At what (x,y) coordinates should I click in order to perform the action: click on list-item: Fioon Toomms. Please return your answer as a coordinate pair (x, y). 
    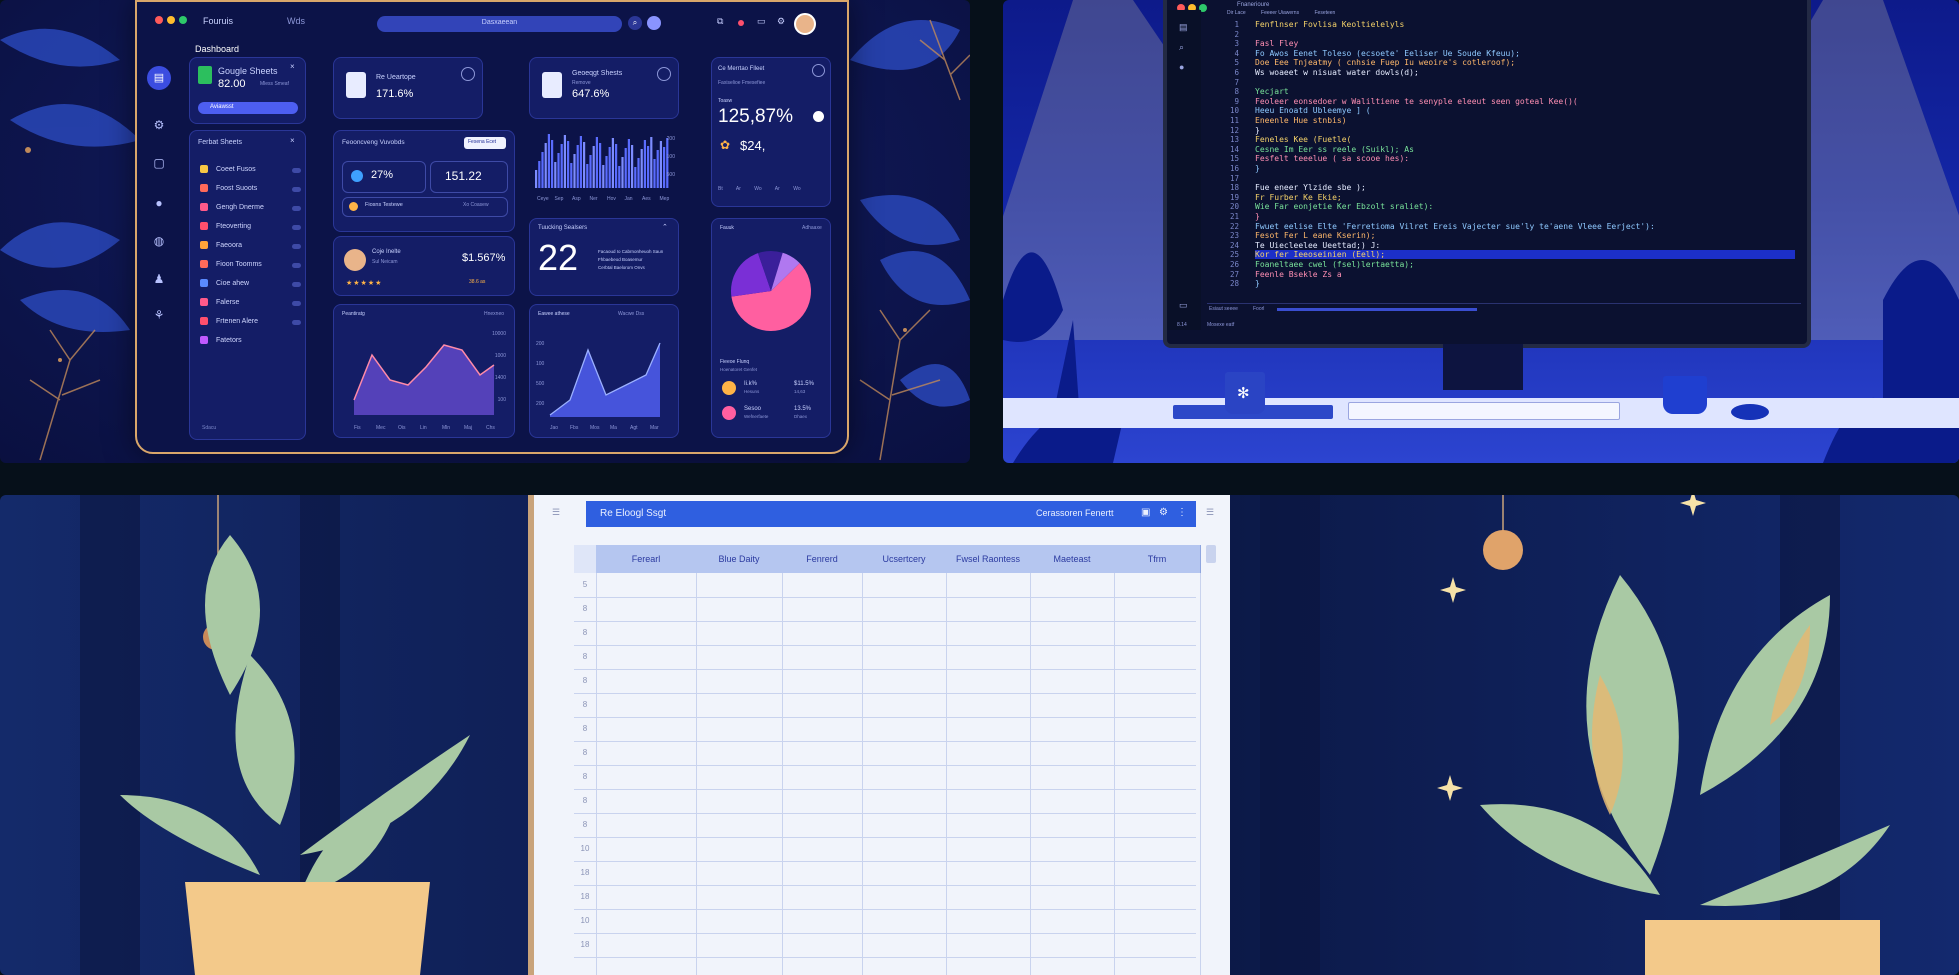
    Looking at the image, I should click on (250, 267).